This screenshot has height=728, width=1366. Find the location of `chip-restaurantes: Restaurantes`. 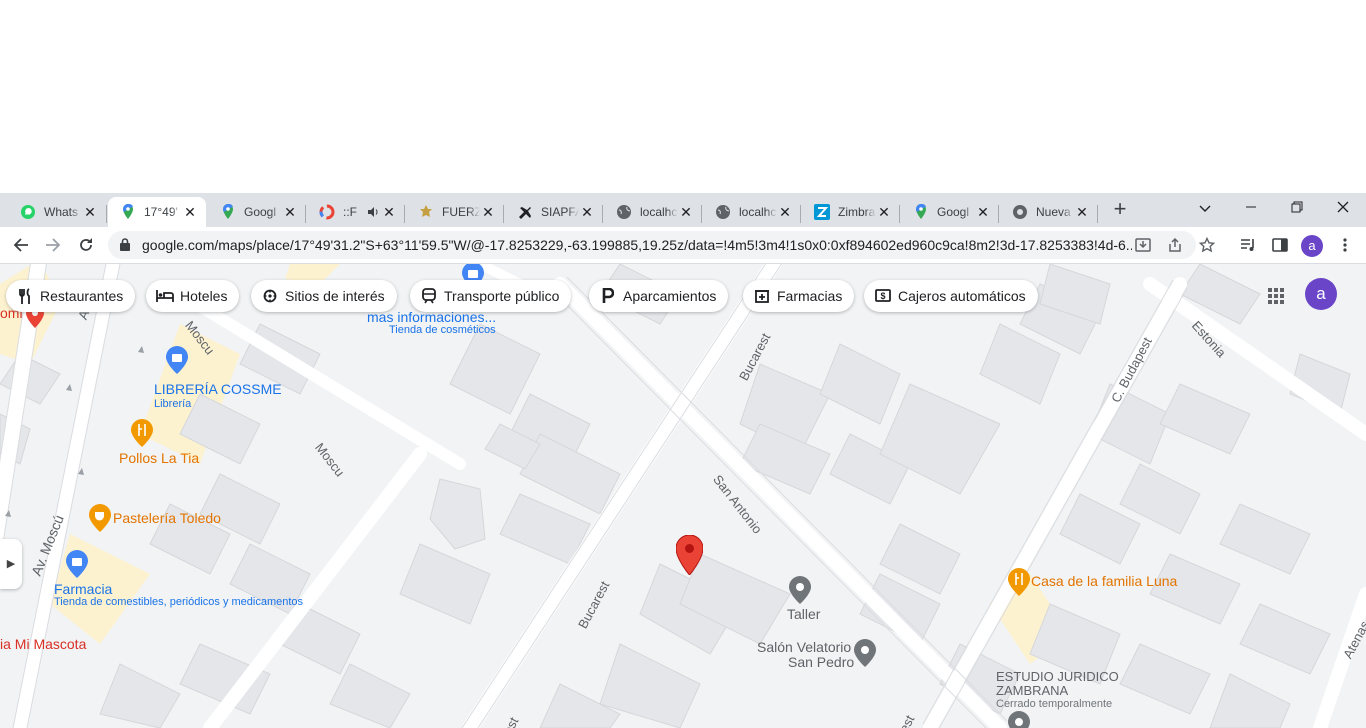

chip-restaurantes: Restaurantes is located at coordinates (71, 296).